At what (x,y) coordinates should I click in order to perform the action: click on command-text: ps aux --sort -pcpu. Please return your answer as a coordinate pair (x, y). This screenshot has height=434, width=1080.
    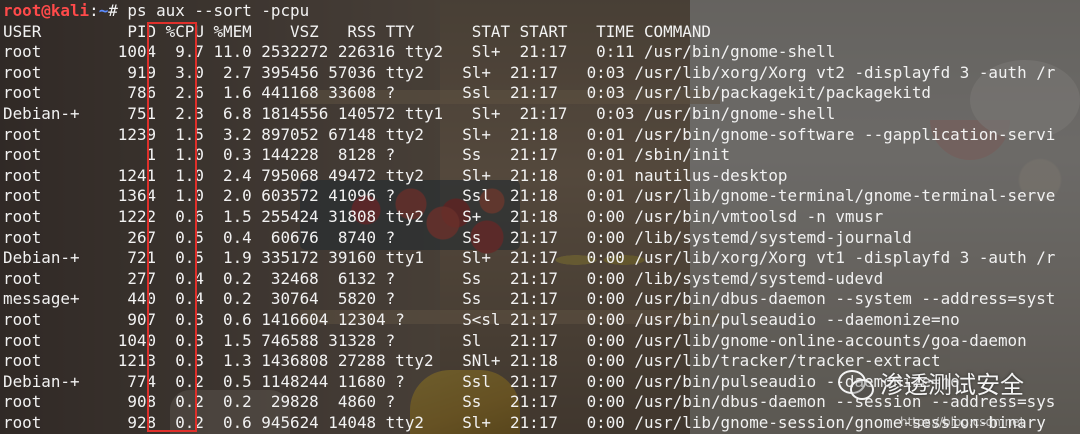
    Looking at the image, I should click on (218, 10).